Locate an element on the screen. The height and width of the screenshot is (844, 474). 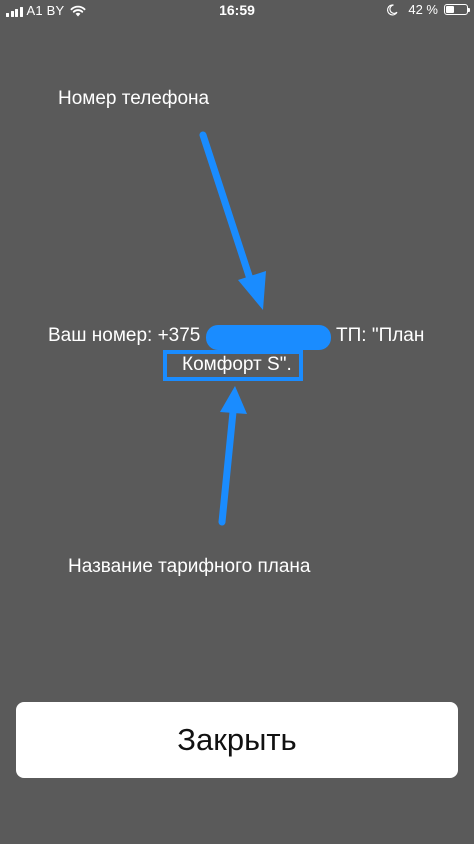
close-button-label: Закрыть is located at coordinates (237, 739).